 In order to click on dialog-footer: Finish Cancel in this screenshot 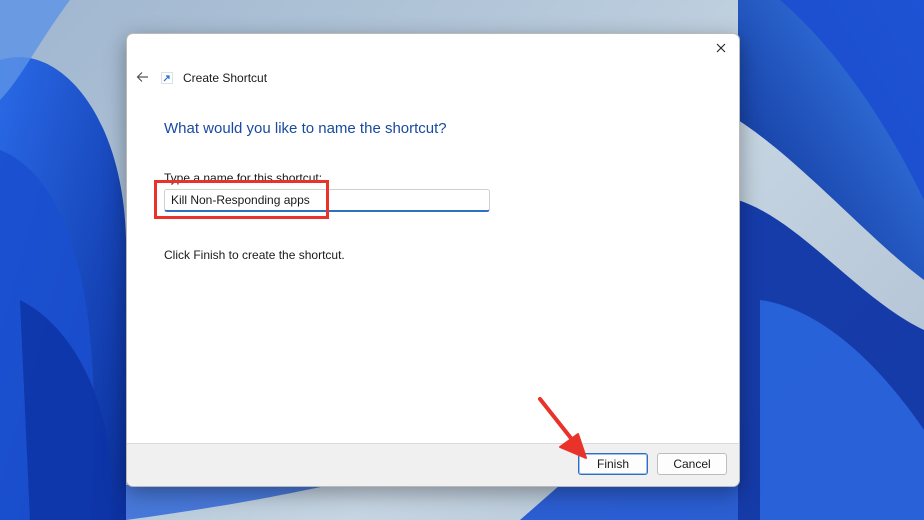, I will do `click(433, 464)`.